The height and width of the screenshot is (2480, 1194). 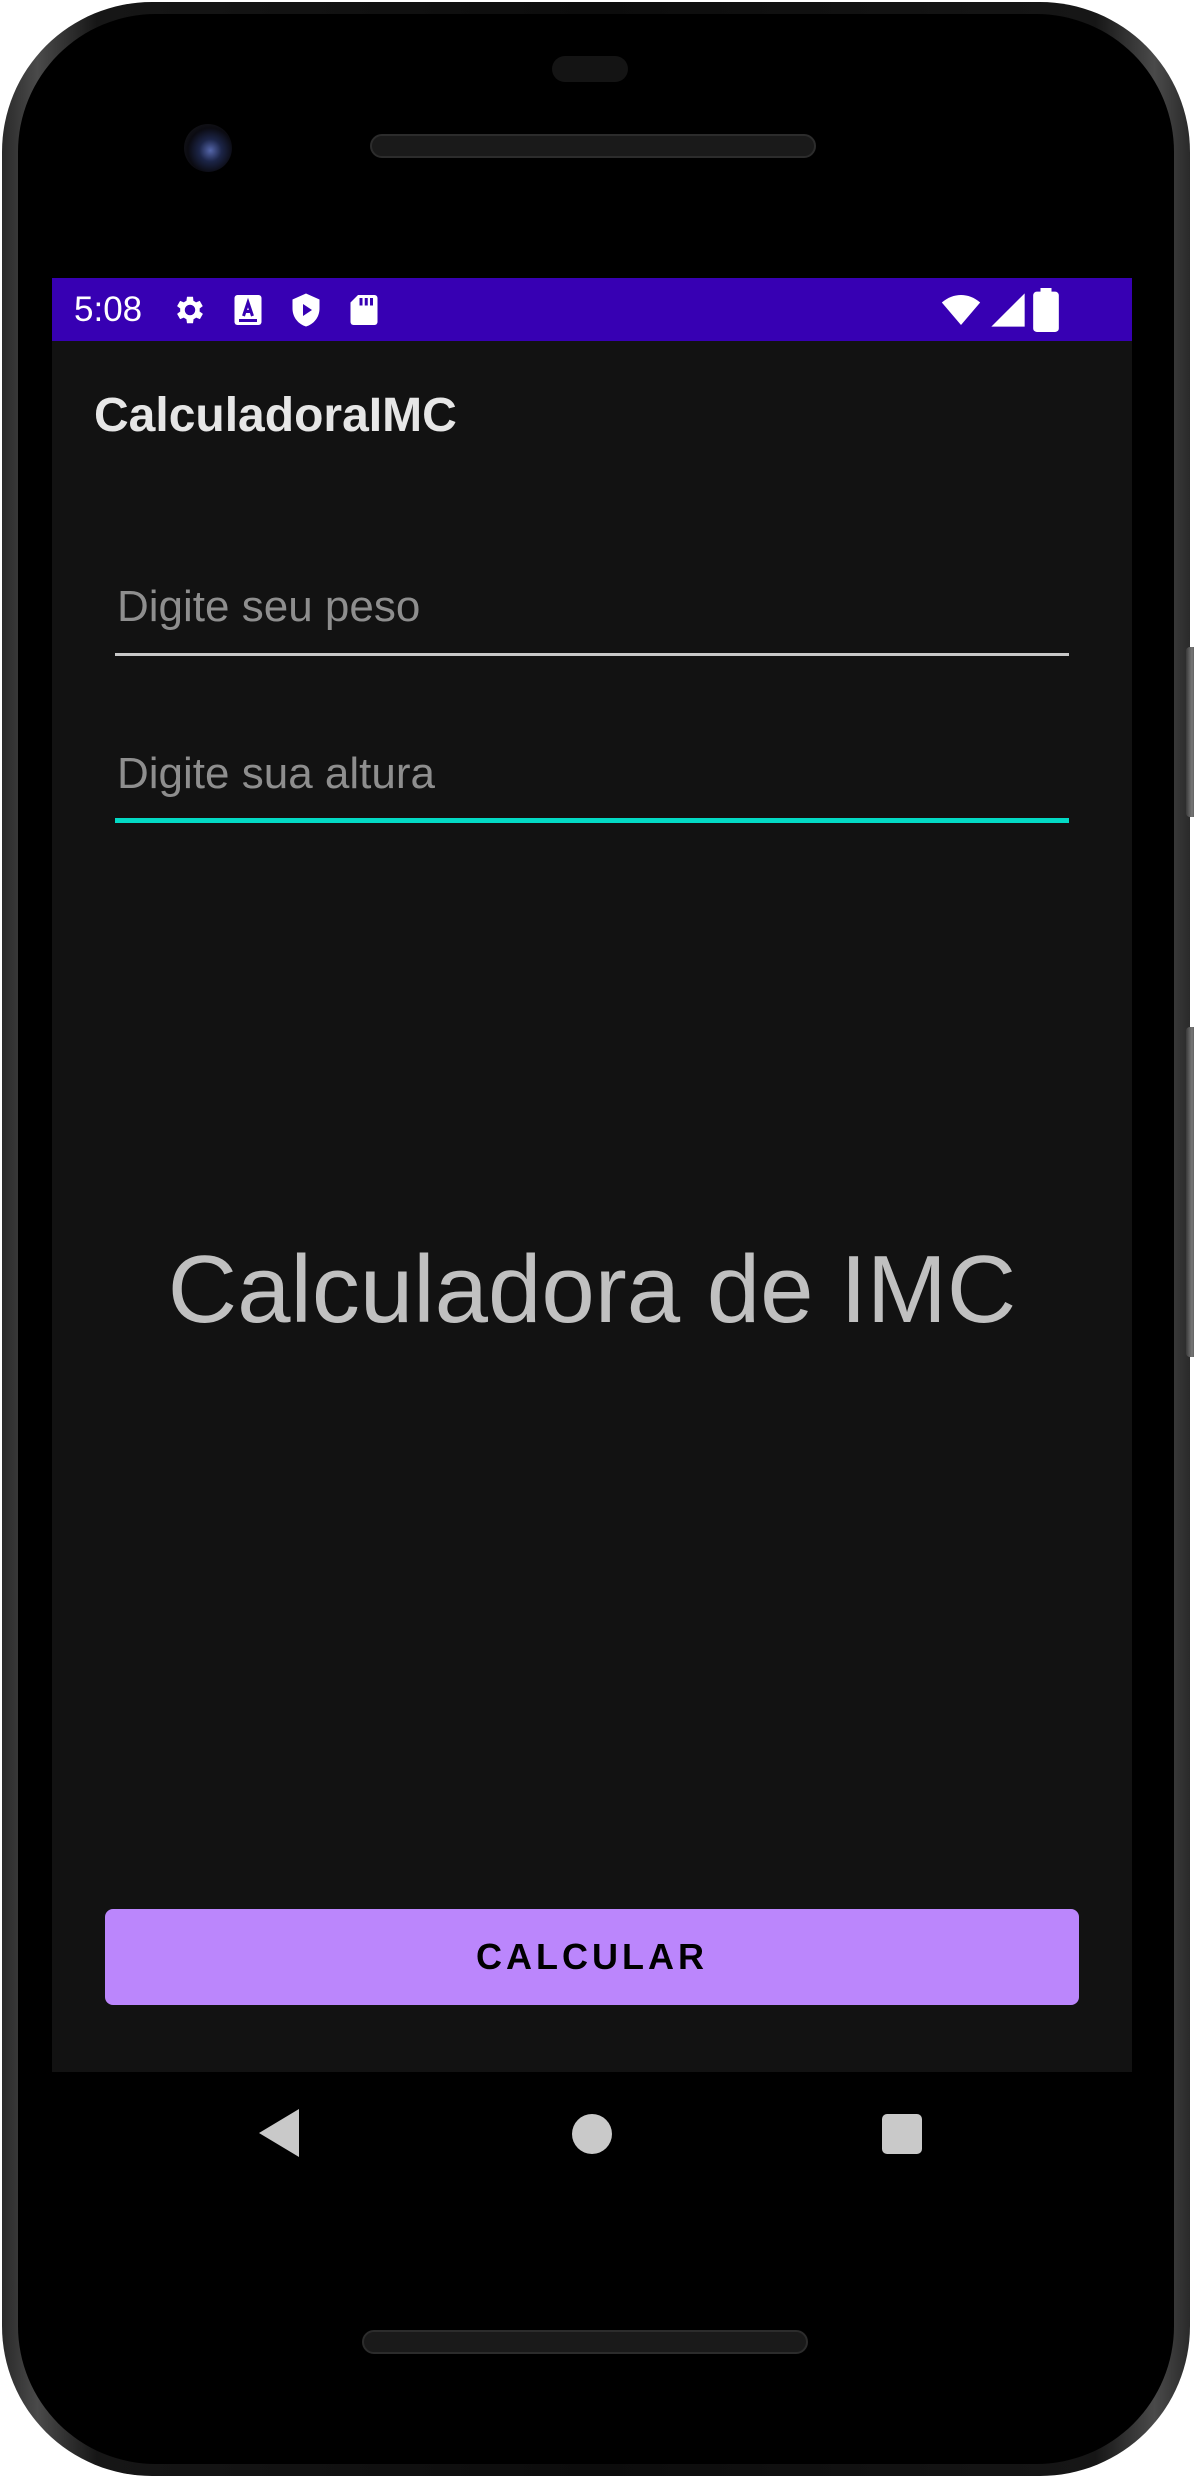 I want to click on top-speaker-grille, so click(x=593, y=146).